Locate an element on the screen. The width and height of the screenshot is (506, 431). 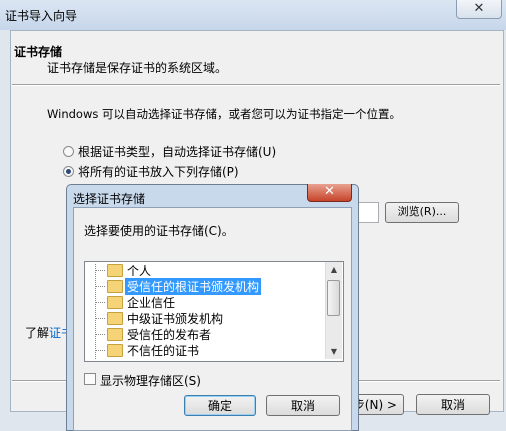
tree-item-label: 中级证书颁发机构 is located at coordinates (175, 319).